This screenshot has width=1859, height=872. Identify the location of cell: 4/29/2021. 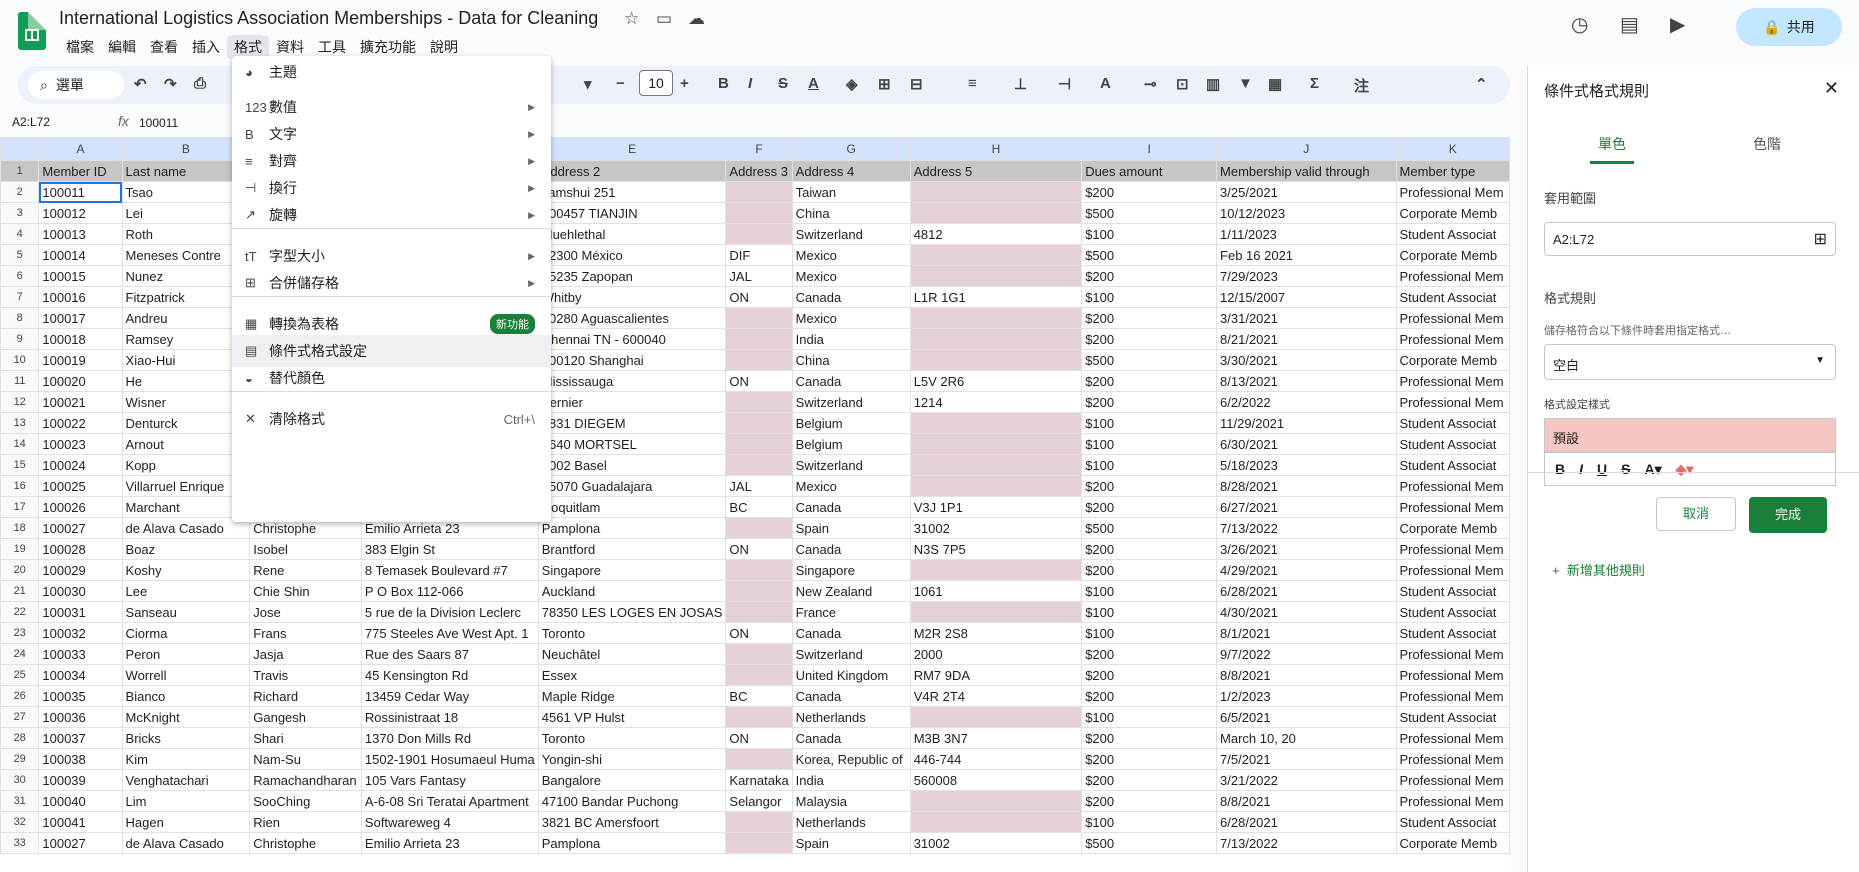
(1306, 570).